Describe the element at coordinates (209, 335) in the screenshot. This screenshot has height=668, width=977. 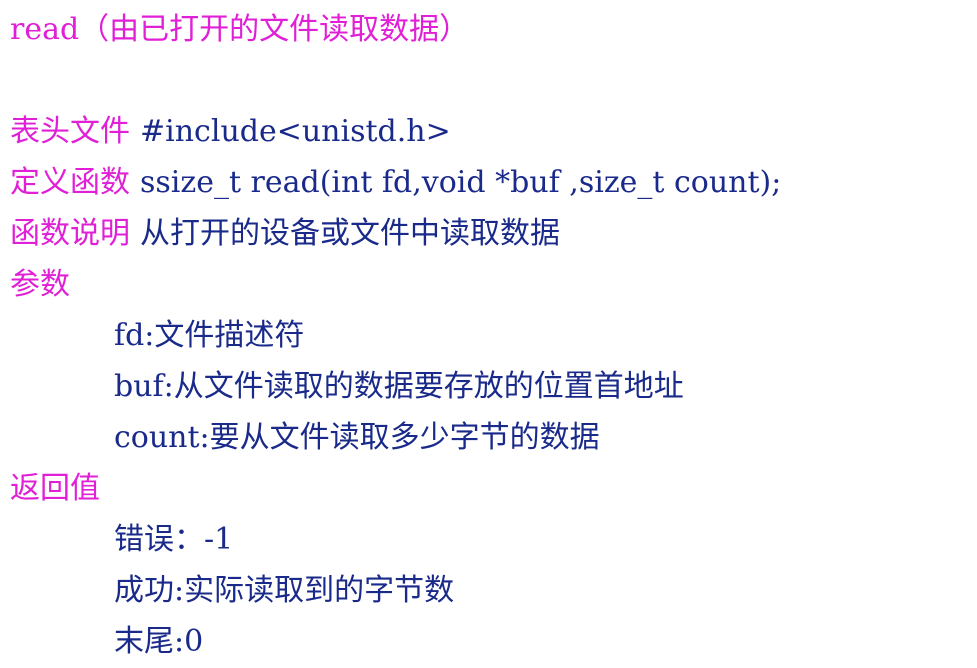
I see `param-item: fd:文件描述符` at that location.